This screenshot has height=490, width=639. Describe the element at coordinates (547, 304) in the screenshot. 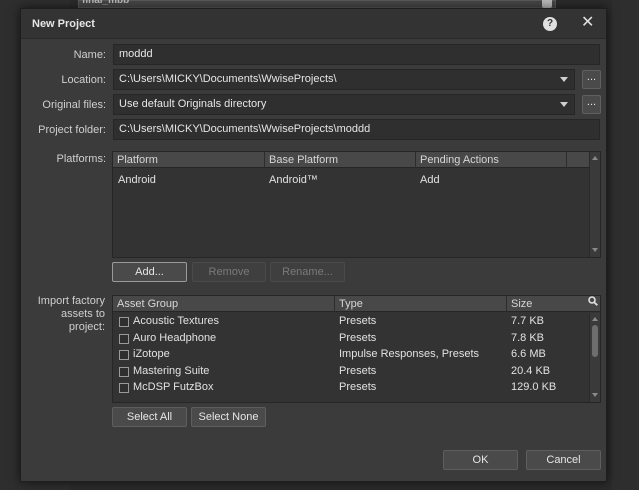

I see `size-column-header: Size` at that location.